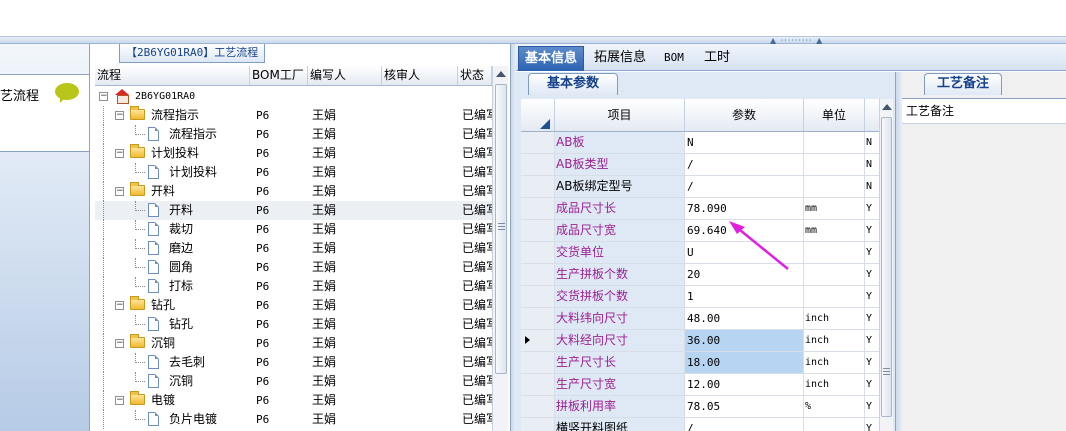 This screenshot has height=431, width=1066. Describe the element at coordinates (279, 75) in the screenshot. I see `column-header-factory: BOM工厂` at that location.